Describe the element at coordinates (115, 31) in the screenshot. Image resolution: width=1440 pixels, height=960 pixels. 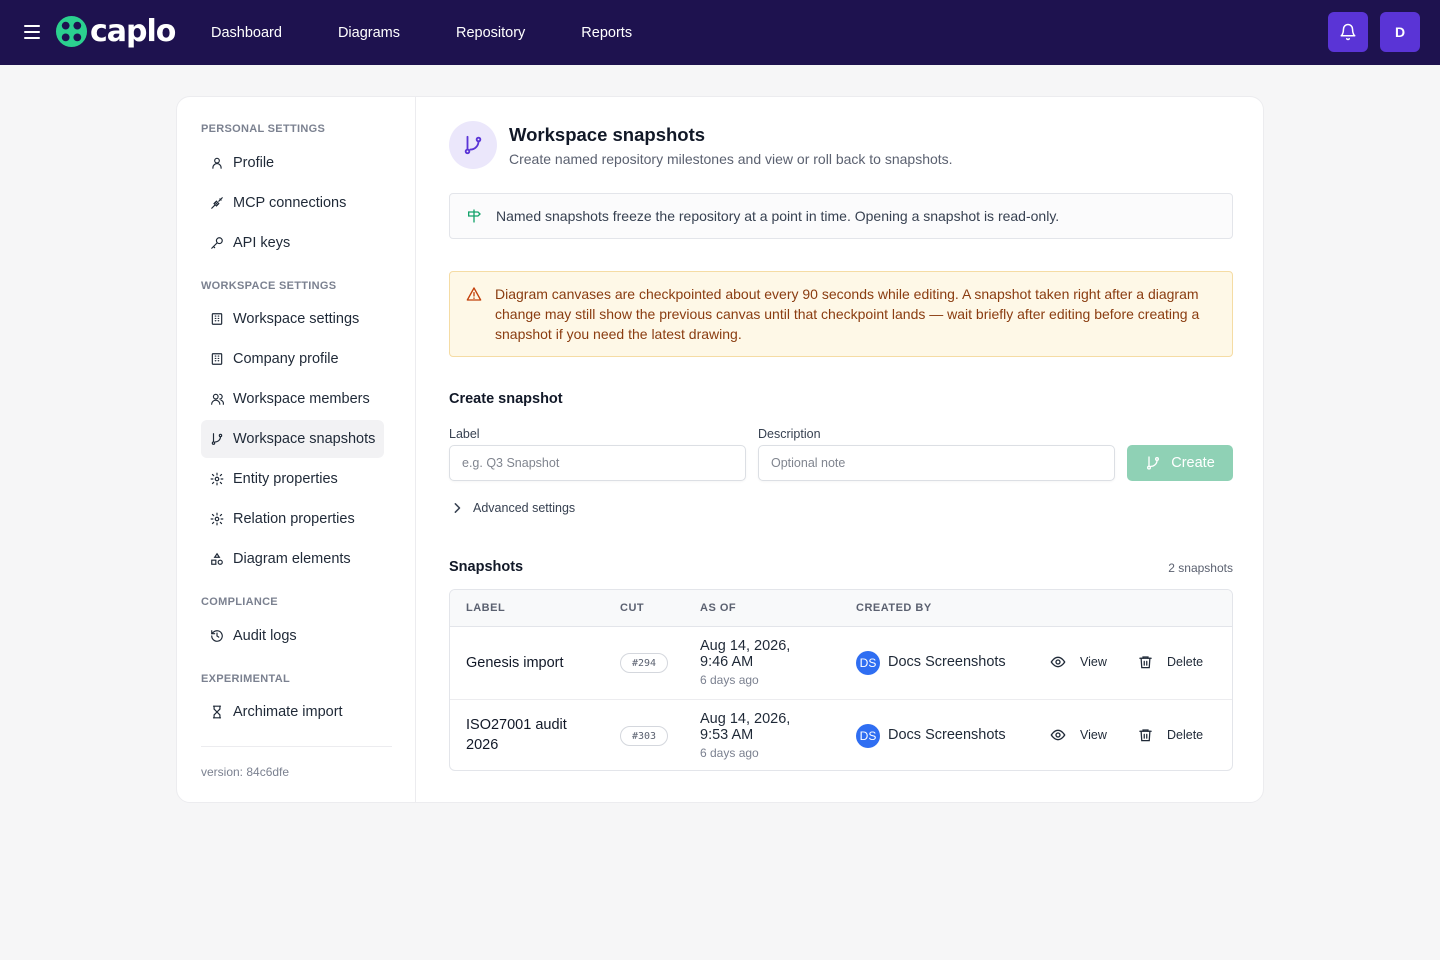
I see `app-logo: caplo` at that location.